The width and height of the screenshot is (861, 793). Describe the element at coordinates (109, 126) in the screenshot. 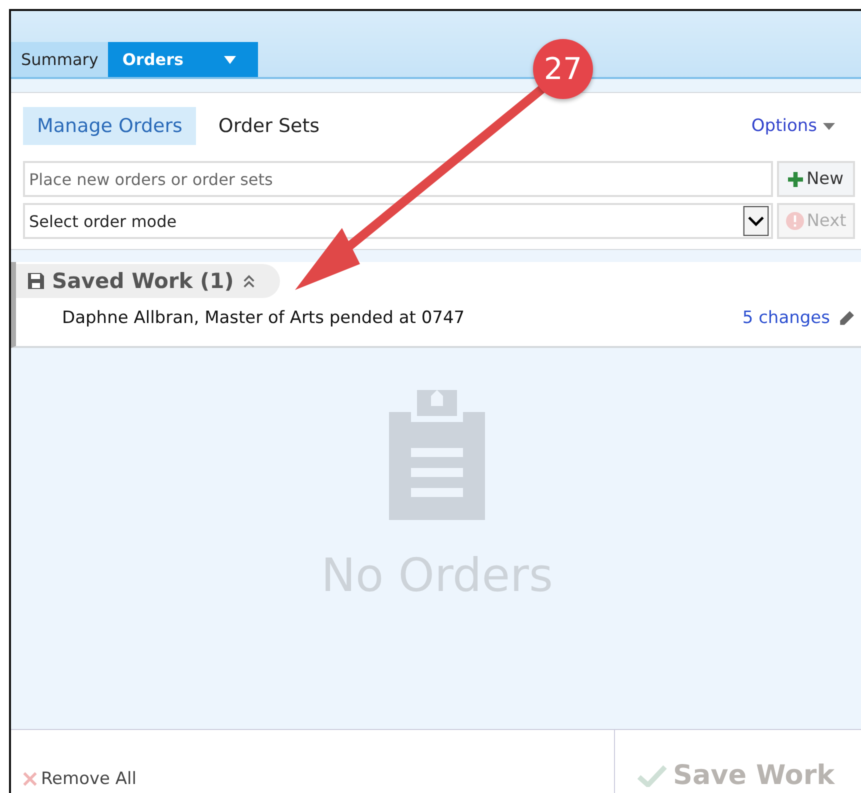

I see `subtab: Manage Orders` at that location.